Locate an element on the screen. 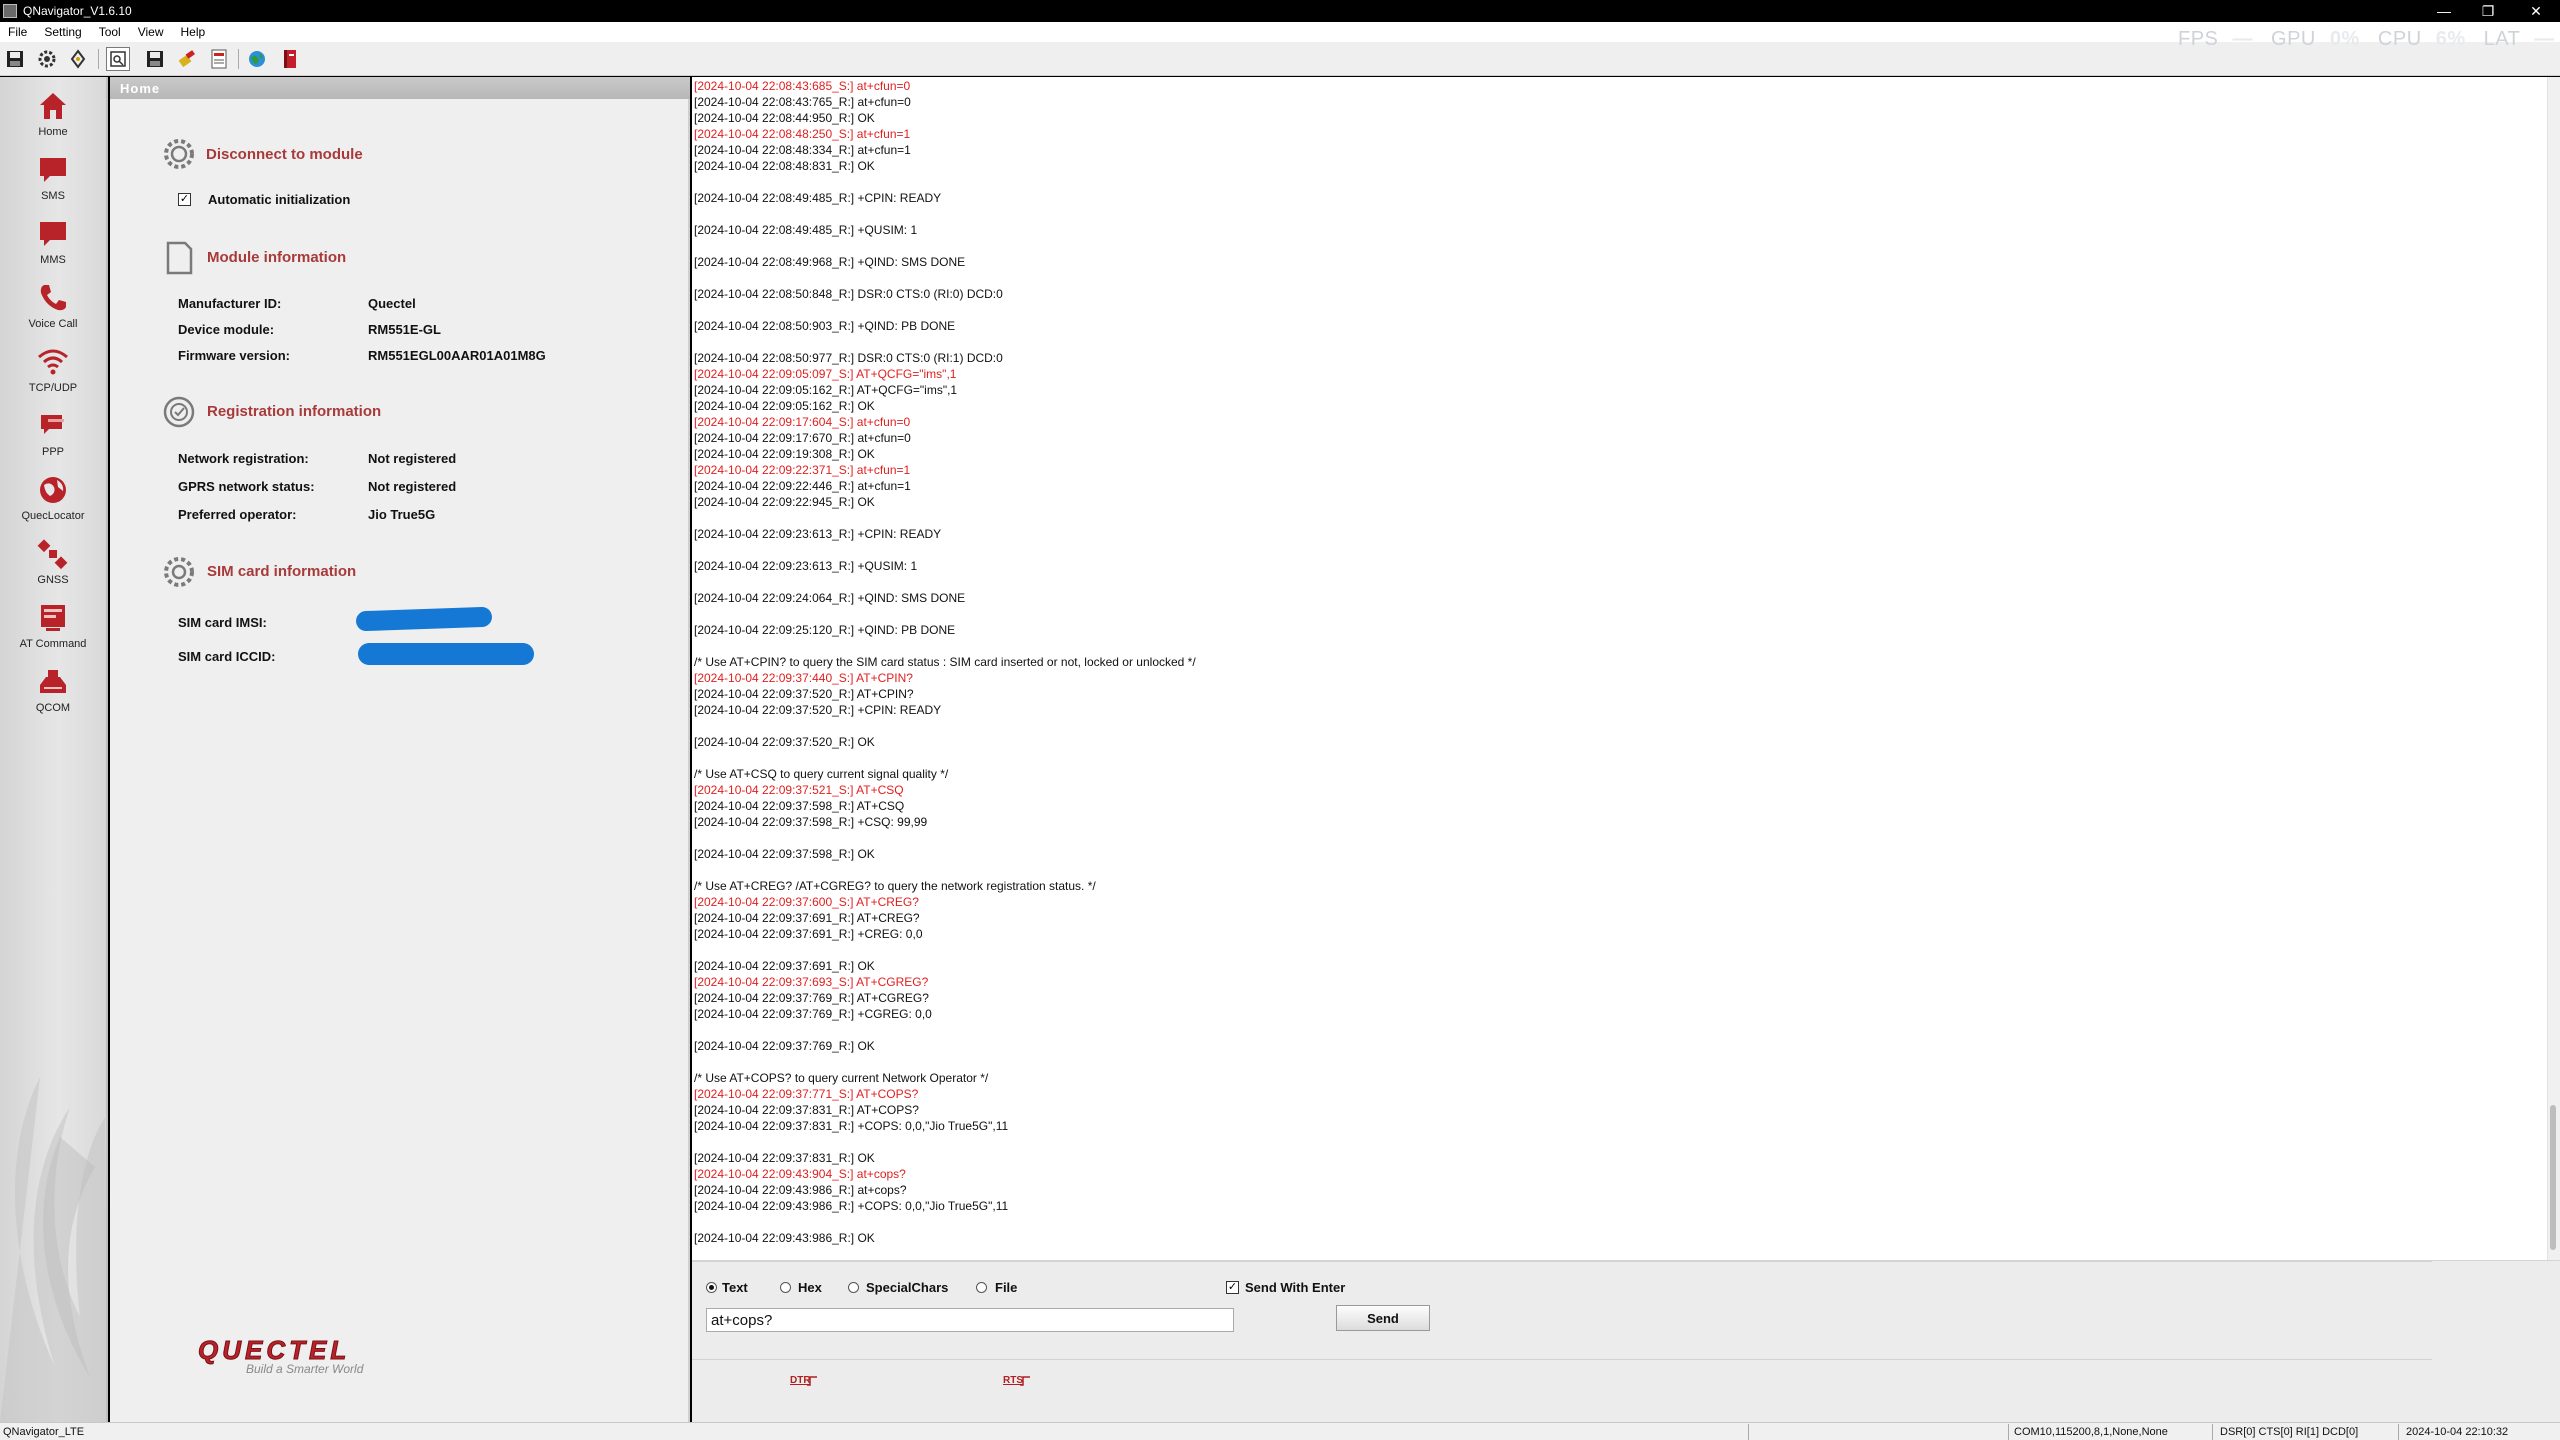 The width and height of the screenshot is (2560, 1440). menu-help: Help is located at coordinates (194, 32).